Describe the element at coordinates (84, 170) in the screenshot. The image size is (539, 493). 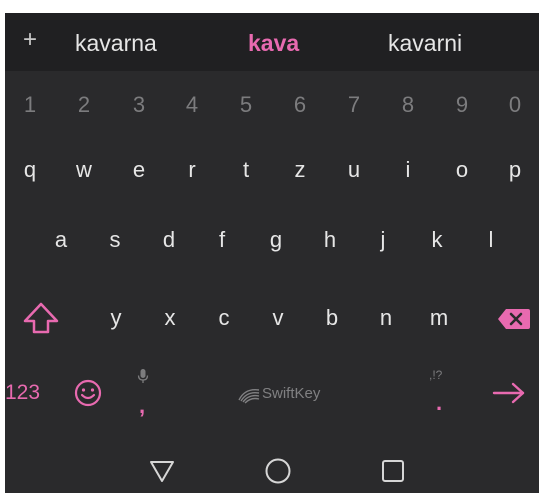
I see `key-w: w` at that location.